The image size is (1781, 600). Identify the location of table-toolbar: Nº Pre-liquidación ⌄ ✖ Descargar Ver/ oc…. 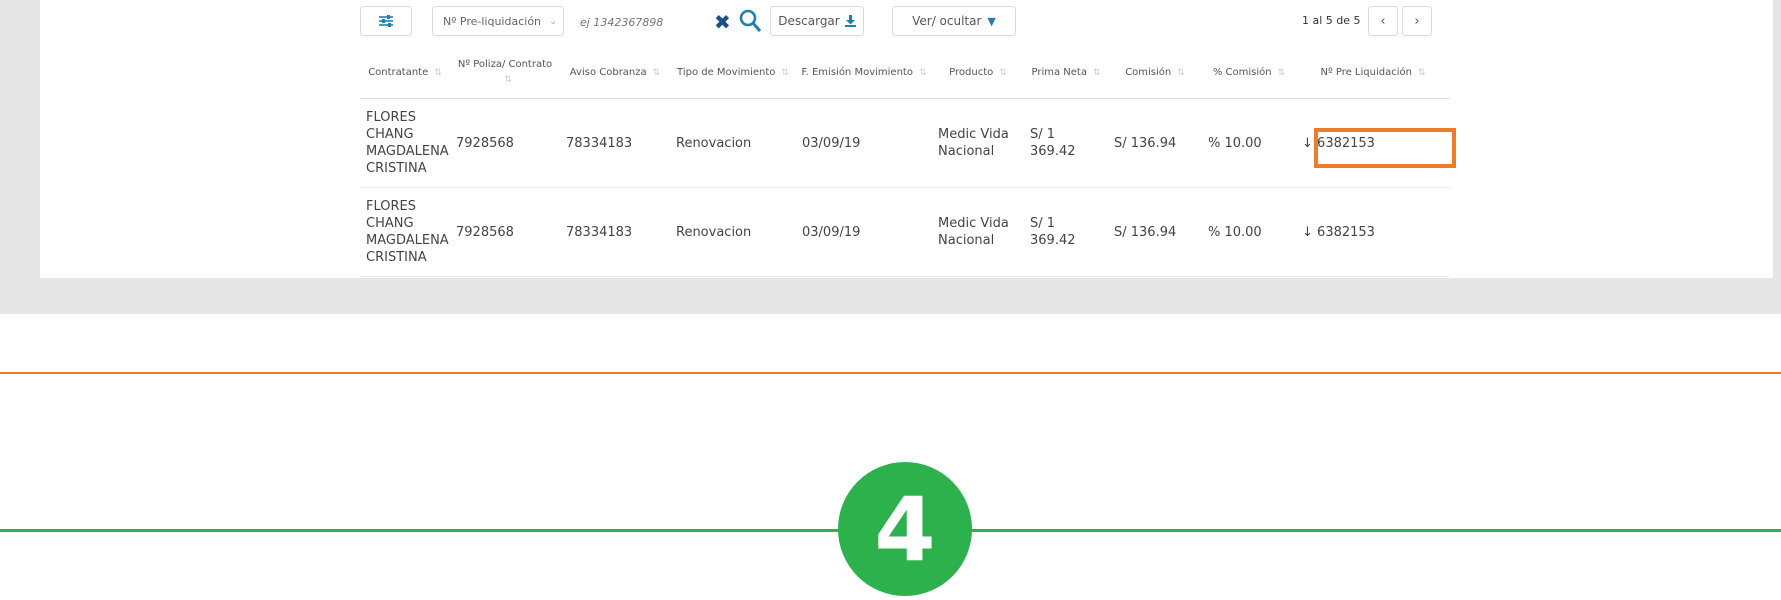
(910, 23).